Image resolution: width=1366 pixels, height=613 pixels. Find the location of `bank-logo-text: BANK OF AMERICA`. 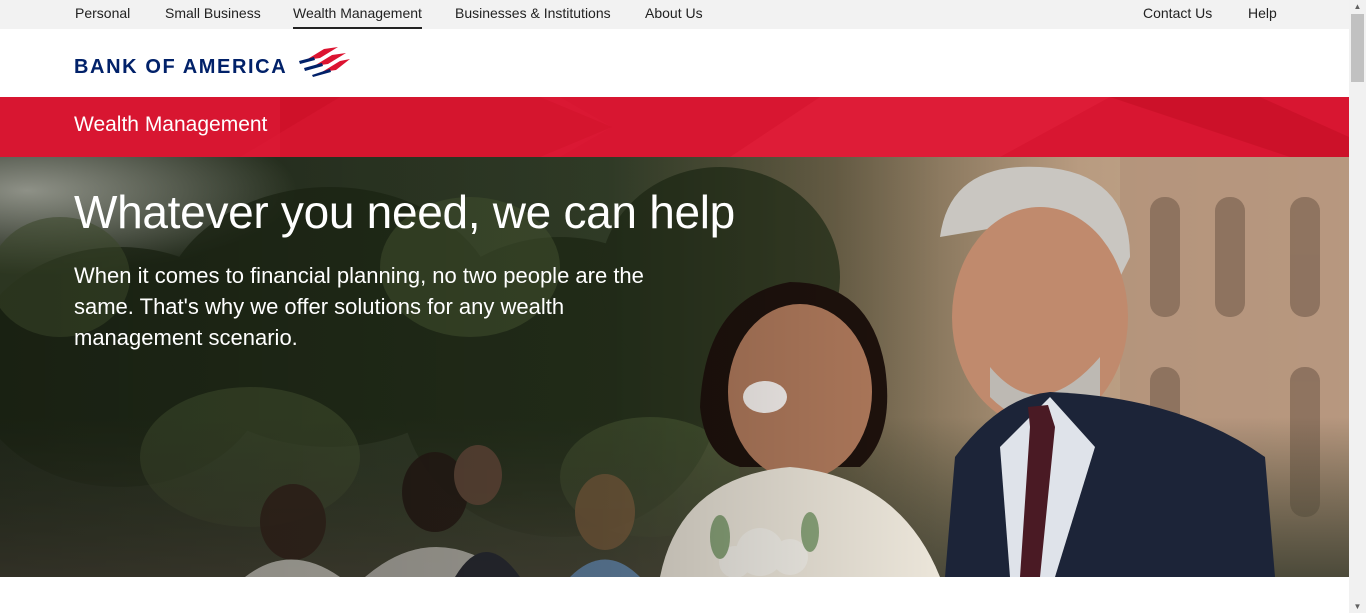

bank-logo-text: BANK OF AMERICA is located at coordinates (181, 67).